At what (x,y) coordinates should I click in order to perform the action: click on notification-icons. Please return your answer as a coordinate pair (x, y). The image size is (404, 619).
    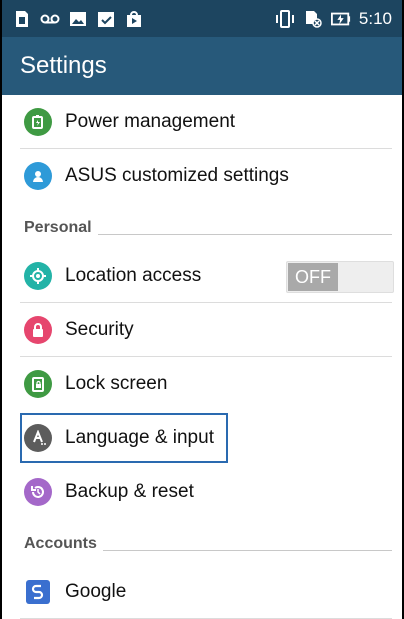
    Looking at the image, I should click on (78, 19).